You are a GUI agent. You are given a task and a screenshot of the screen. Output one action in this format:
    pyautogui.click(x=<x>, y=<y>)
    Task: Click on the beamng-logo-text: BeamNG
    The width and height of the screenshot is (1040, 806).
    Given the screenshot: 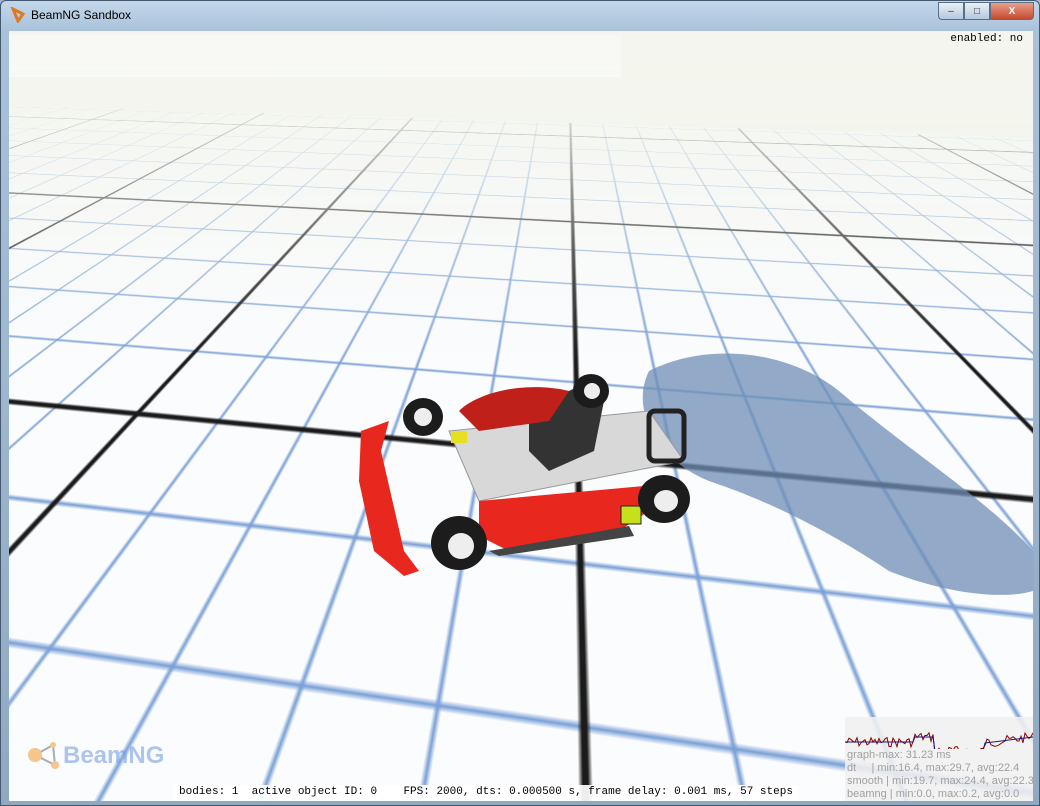 What is the action you would take?
    pyautogui.click(x=114, y=755)
    